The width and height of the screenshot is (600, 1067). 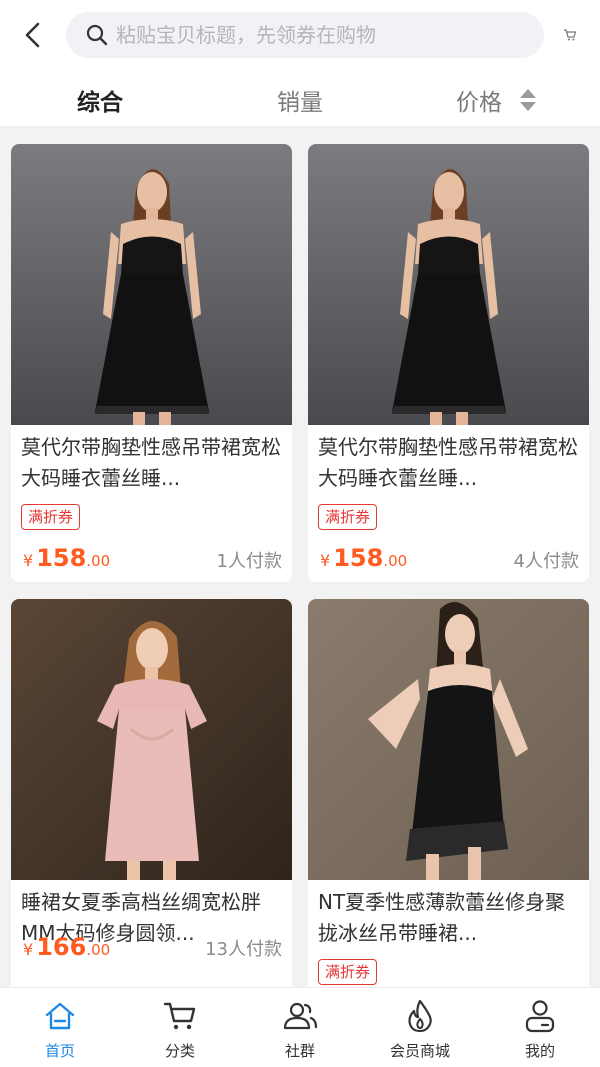 I want to click on tab-category: 分类, so click(x=180, y=1027).